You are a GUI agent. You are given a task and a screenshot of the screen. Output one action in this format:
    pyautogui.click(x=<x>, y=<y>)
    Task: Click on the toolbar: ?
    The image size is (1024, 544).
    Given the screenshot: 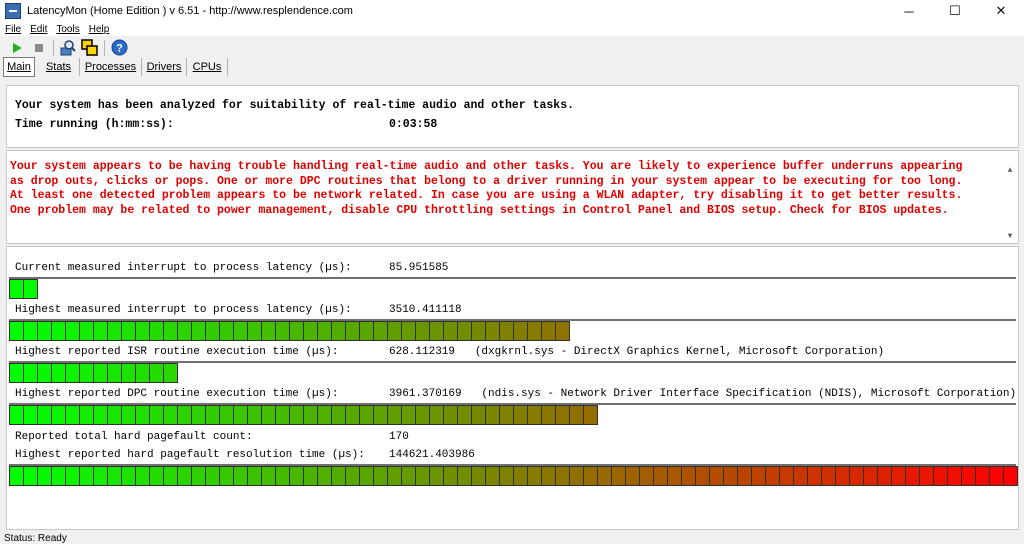 What is the action you would take?
    pyautogui.click(x=512, y=47)
    